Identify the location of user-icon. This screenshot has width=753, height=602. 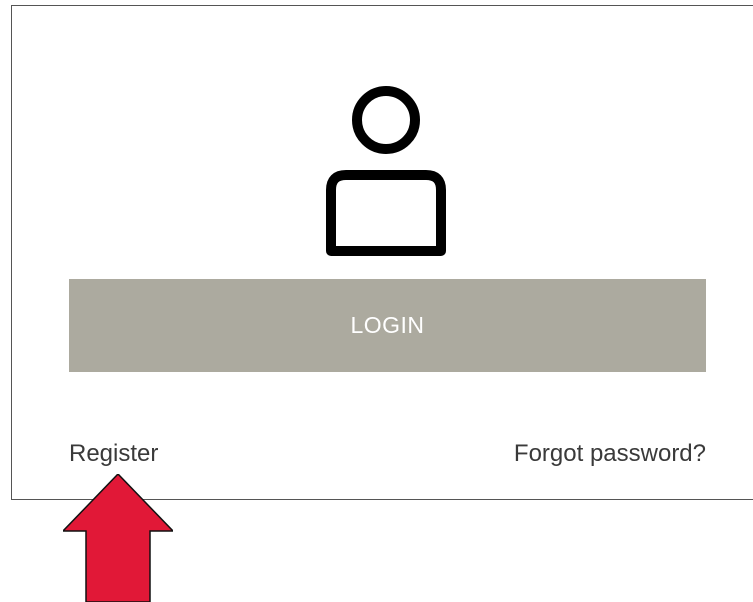
(386, 171).